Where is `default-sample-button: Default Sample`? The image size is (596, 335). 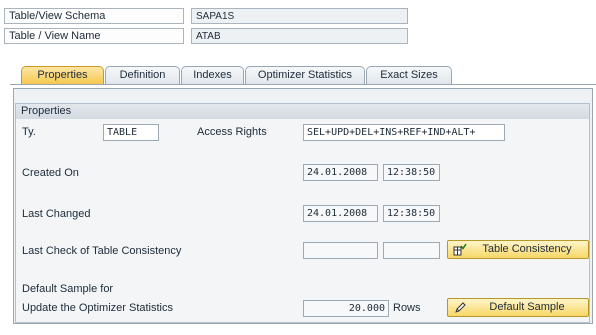 default-sample-button: Default Sample is located at coordinates (518, 307).